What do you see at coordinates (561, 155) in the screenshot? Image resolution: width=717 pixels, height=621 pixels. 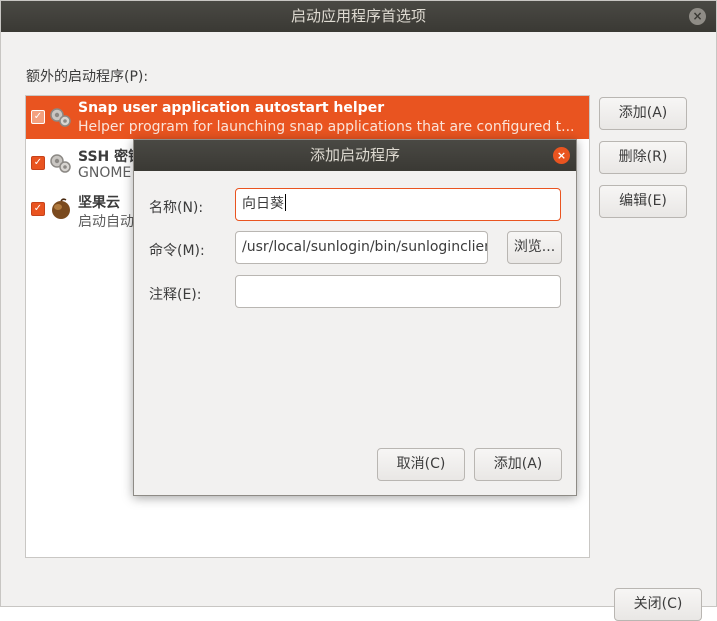 I see `dialog-close-icon: ×` at bounding box center [561, 155].